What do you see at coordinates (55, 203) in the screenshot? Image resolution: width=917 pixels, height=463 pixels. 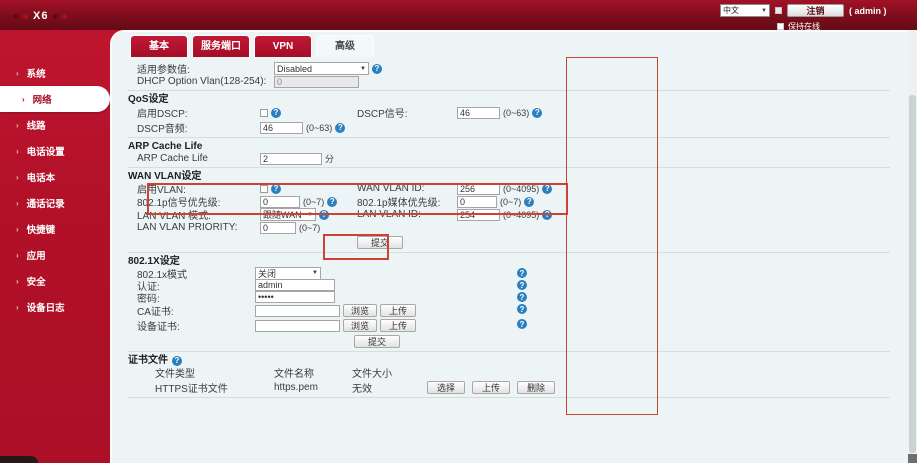 I see `sidebar-item-call-log: › 通话记录` at bounding box center [55, 203].